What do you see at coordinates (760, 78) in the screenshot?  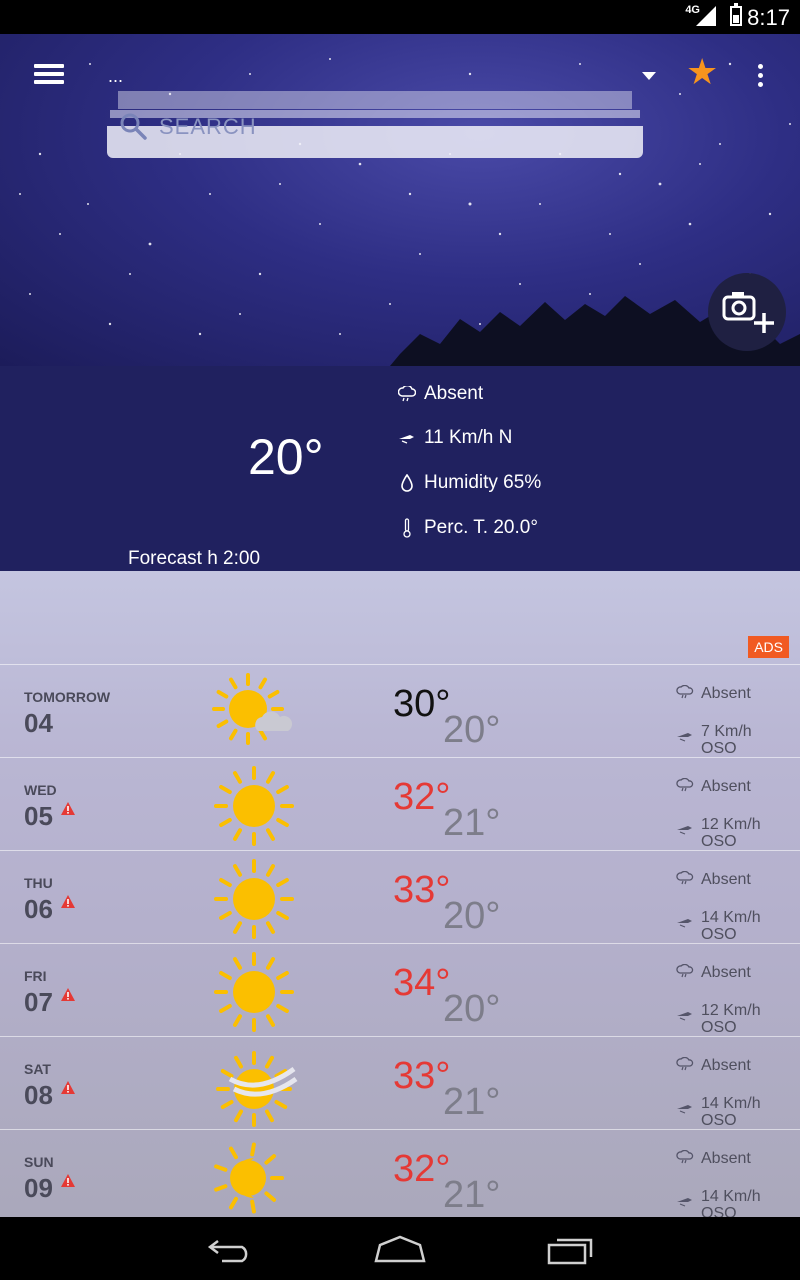 I see `more-options-button` at bounding box center [760, 78].